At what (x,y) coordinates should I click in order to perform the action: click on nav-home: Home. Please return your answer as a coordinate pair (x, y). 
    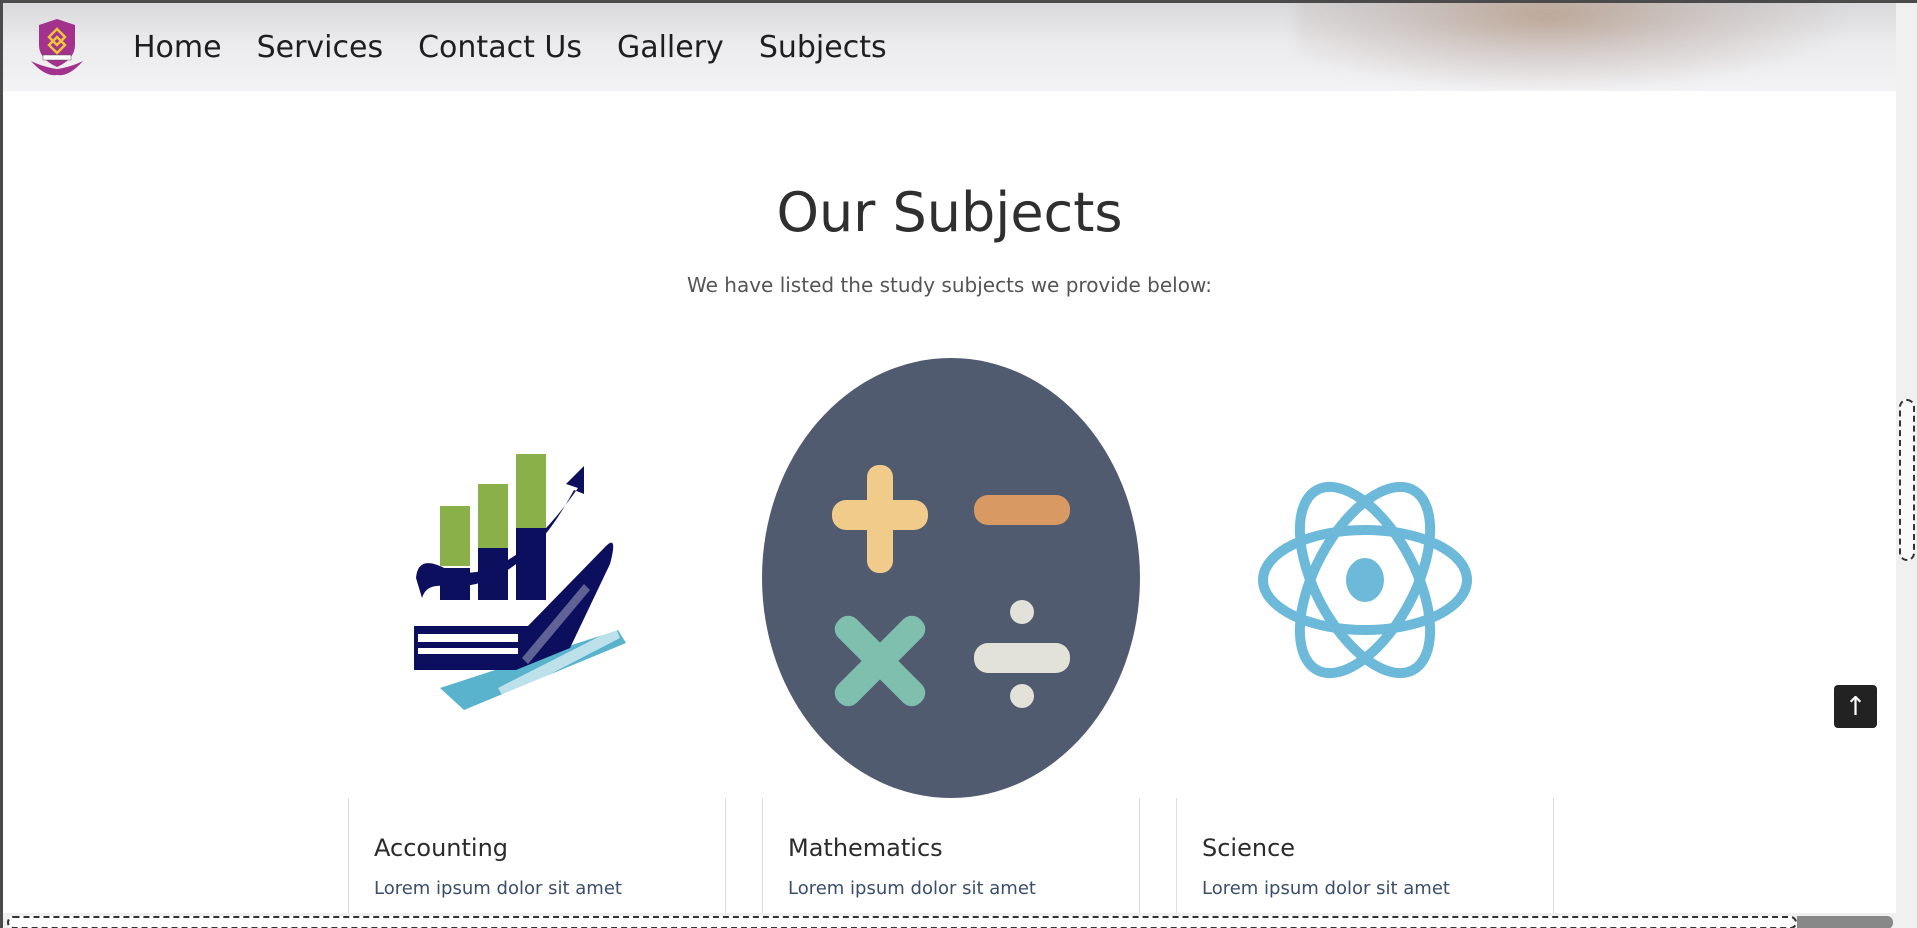
    Looking at the image, I should click on (177, 47).